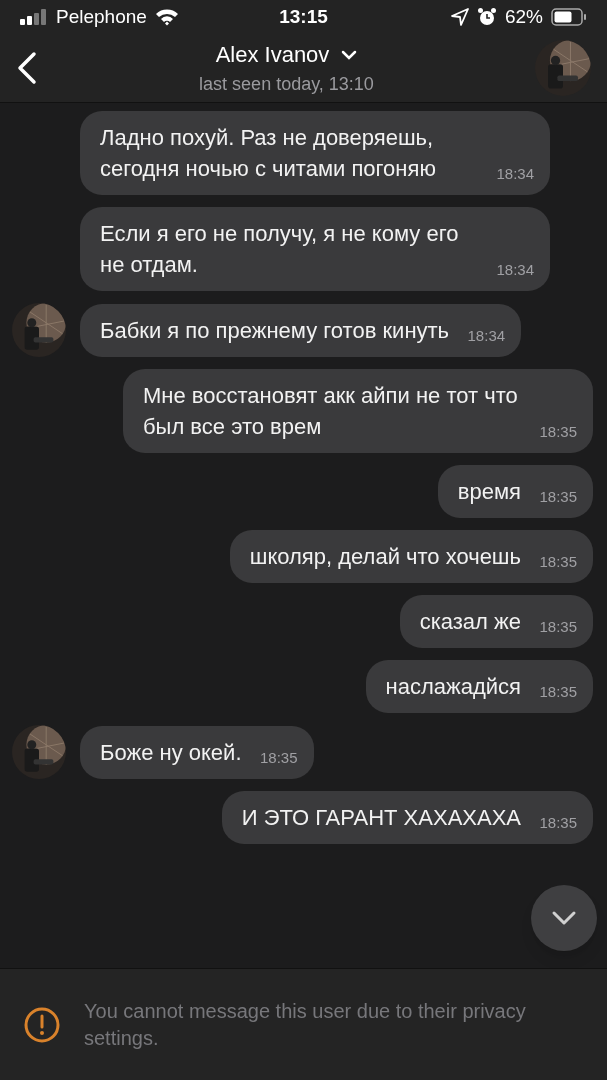  Describe the element at coordinates (385, 556) in the screenshot. I see `message-text: школяр, делай что хочешь` at that location.